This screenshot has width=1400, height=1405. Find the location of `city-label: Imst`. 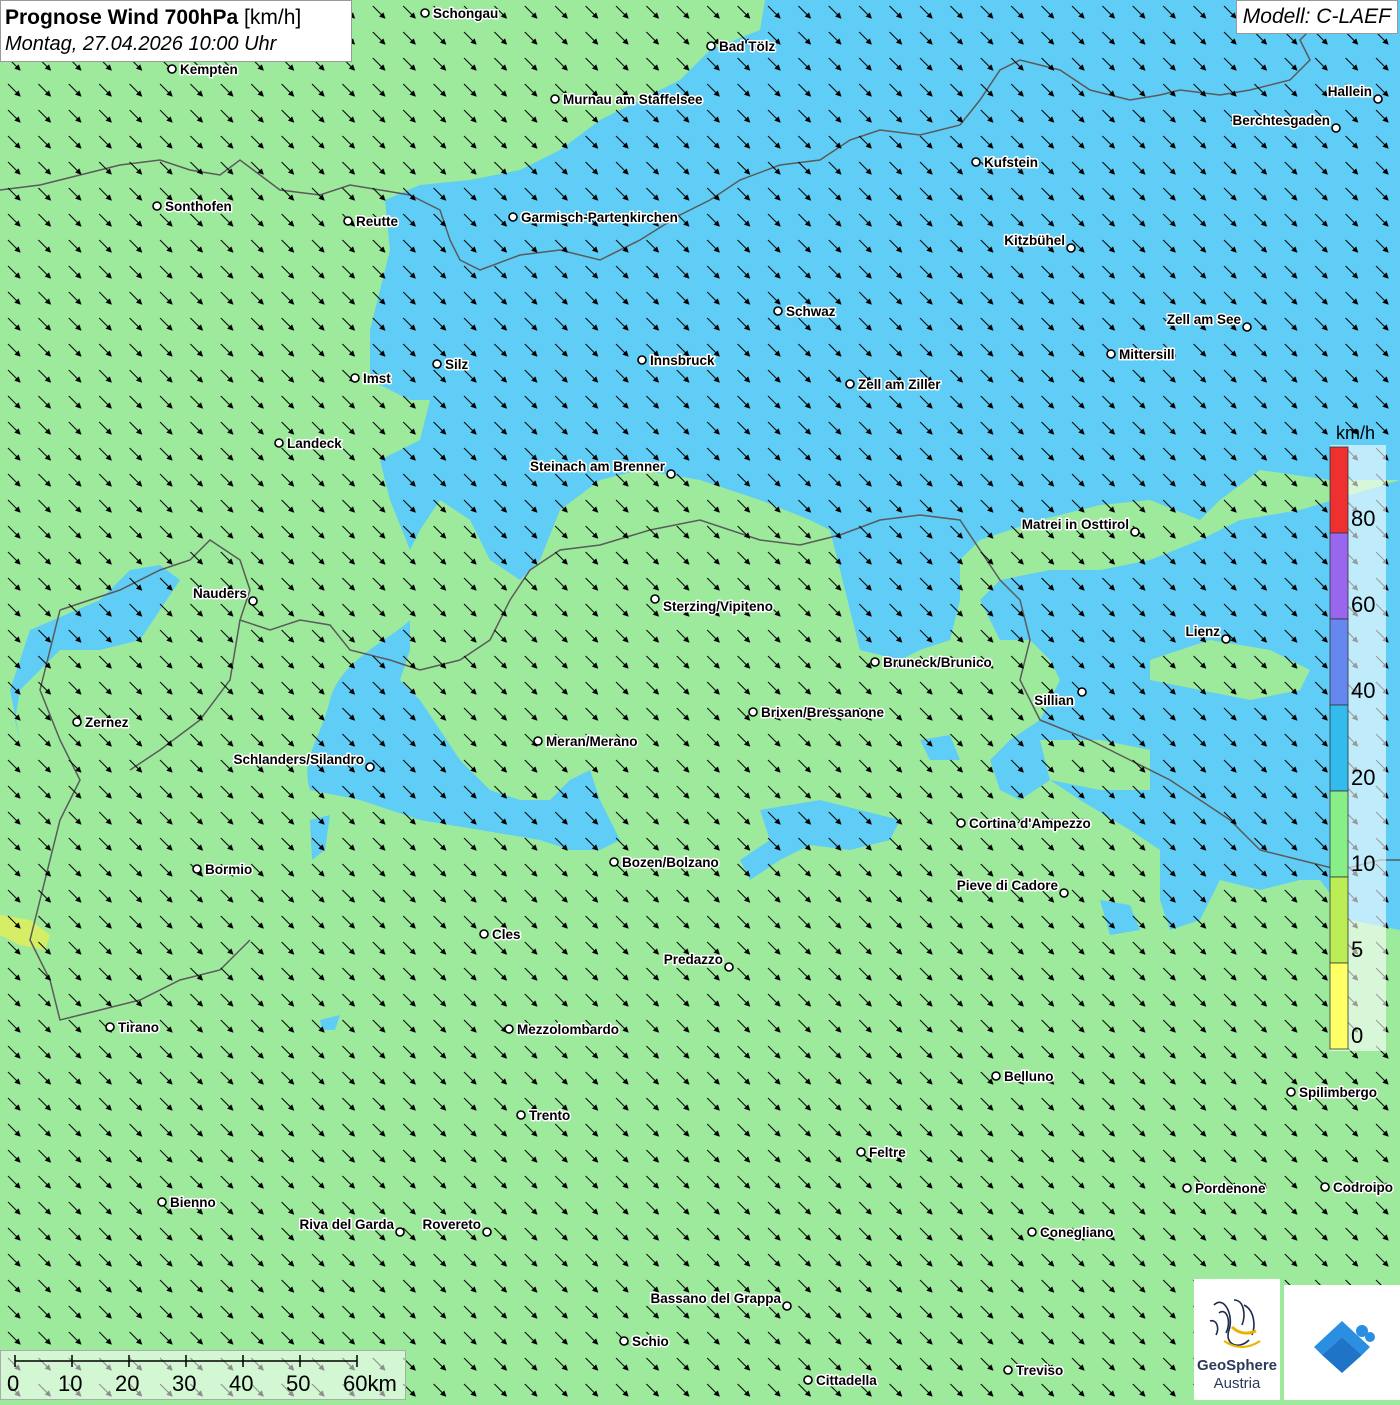

city-label: Imst is located at coordinates (377, 378).